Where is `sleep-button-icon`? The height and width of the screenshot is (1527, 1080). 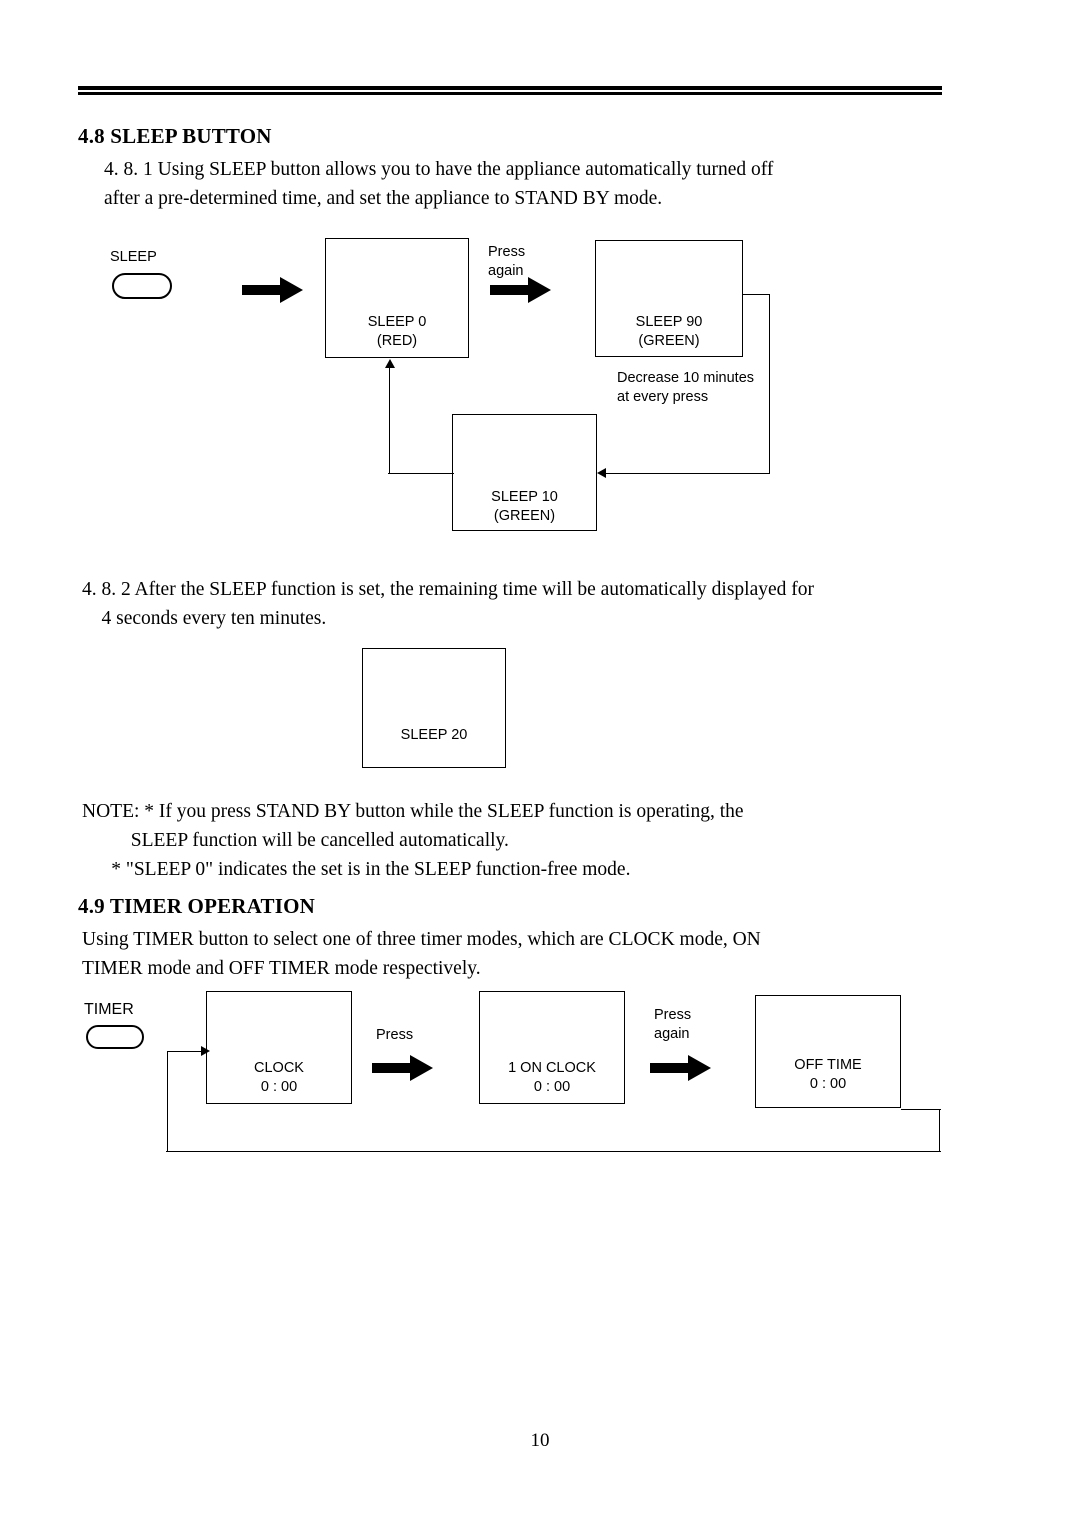 sleep-button-icon is located at coordinates (142, 286).